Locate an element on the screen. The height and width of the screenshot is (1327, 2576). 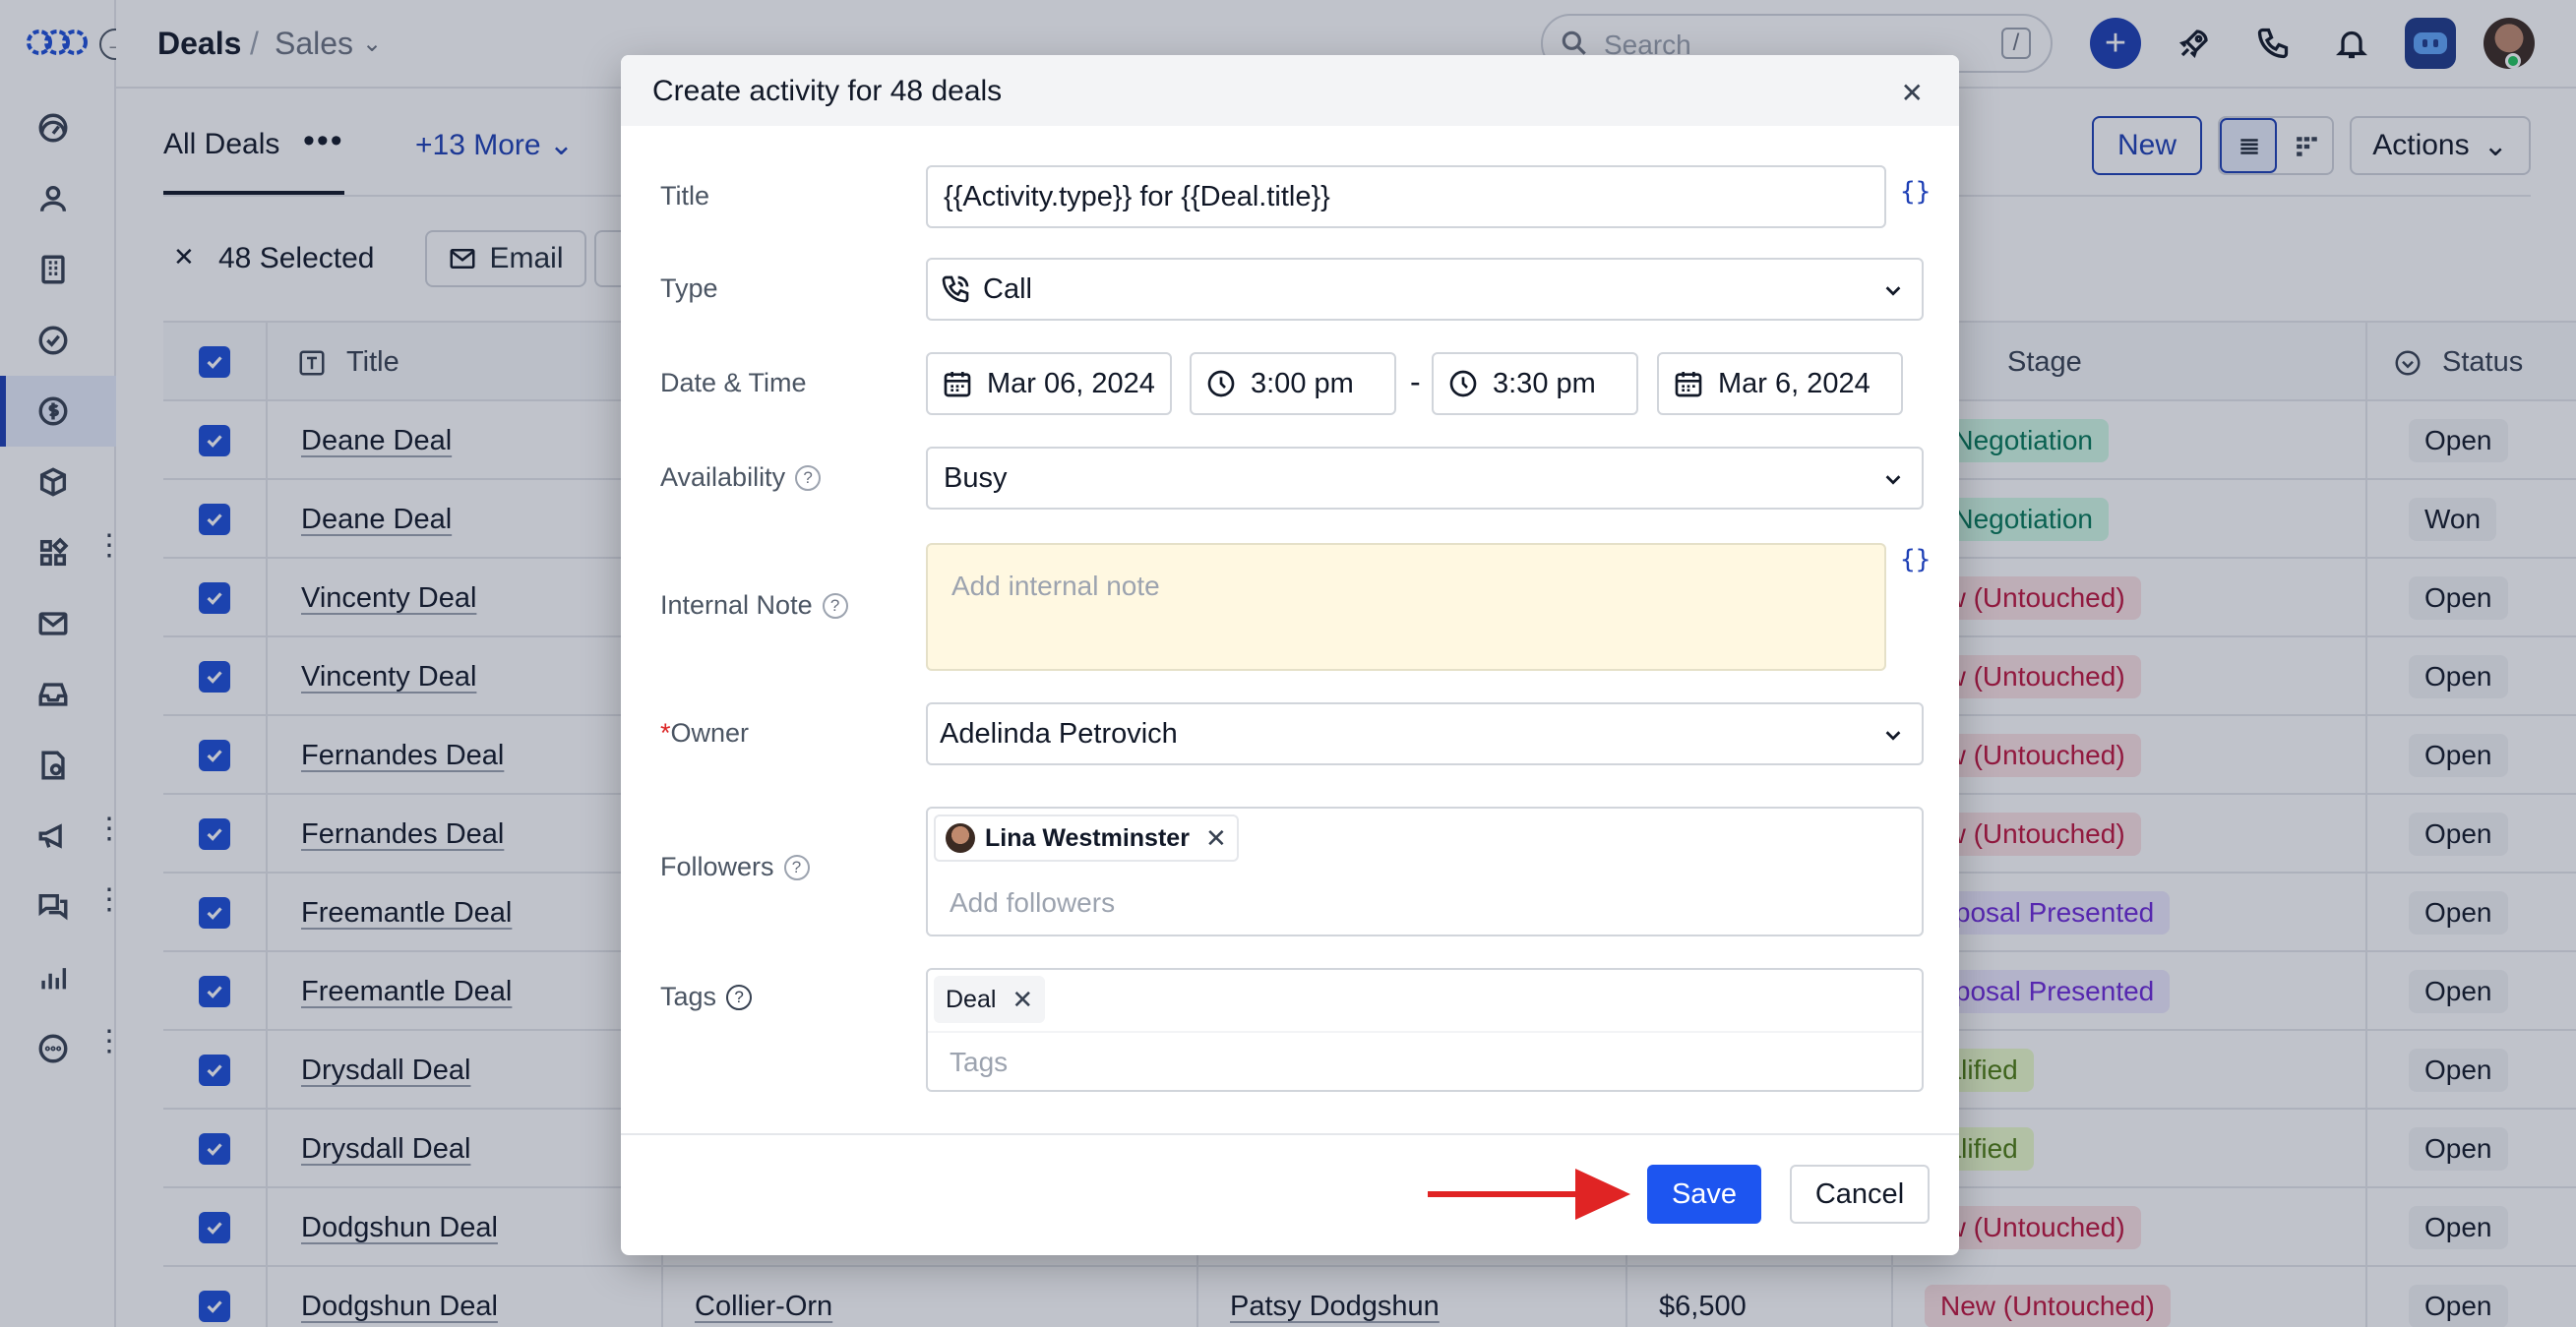
owner-value: Adelinda Petrovich is located at coordinates (1059, 734).